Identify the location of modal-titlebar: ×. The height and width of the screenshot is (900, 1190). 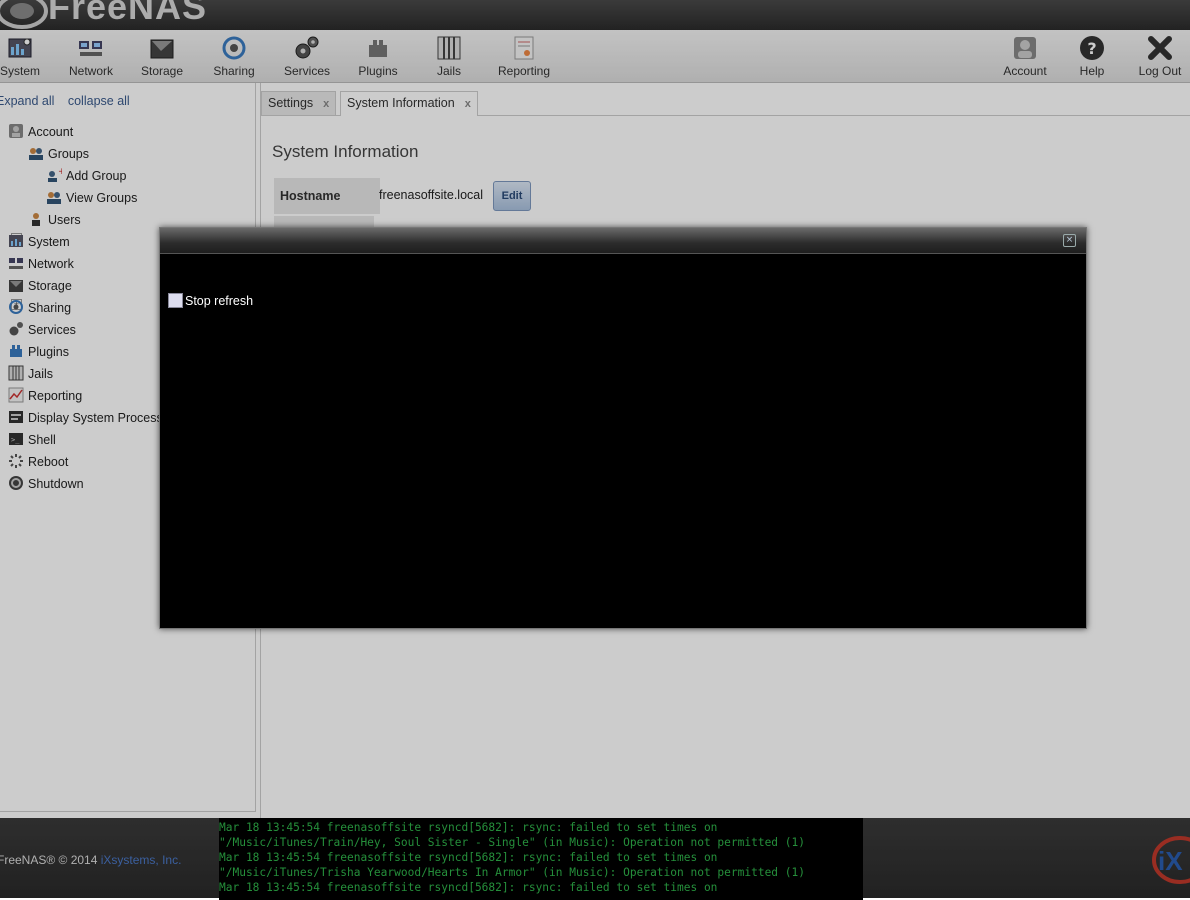
(623, 241).